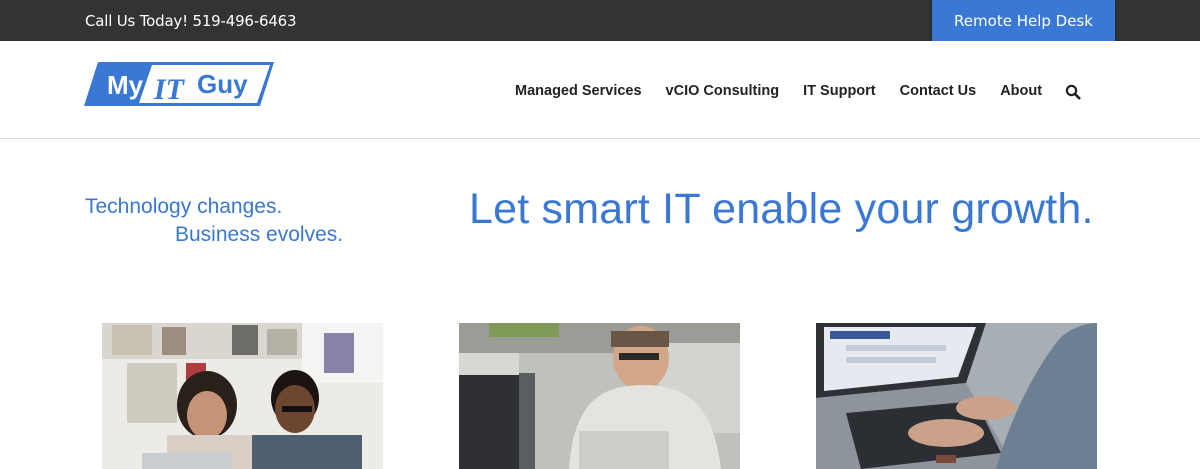  I want to click on tagline-line2: Business evolves., so click(259, 234).